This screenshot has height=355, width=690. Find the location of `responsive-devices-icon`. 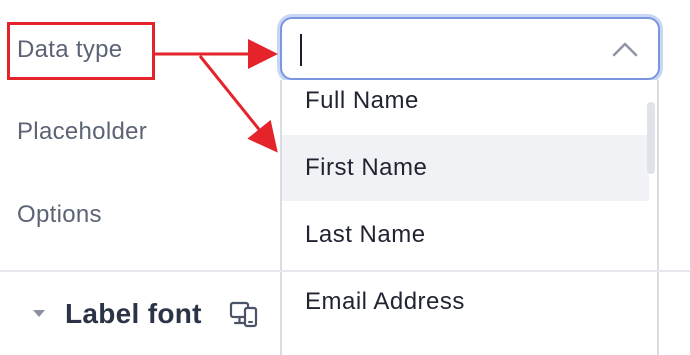

responsive-devices-icon is located at coordinates (244, 314).